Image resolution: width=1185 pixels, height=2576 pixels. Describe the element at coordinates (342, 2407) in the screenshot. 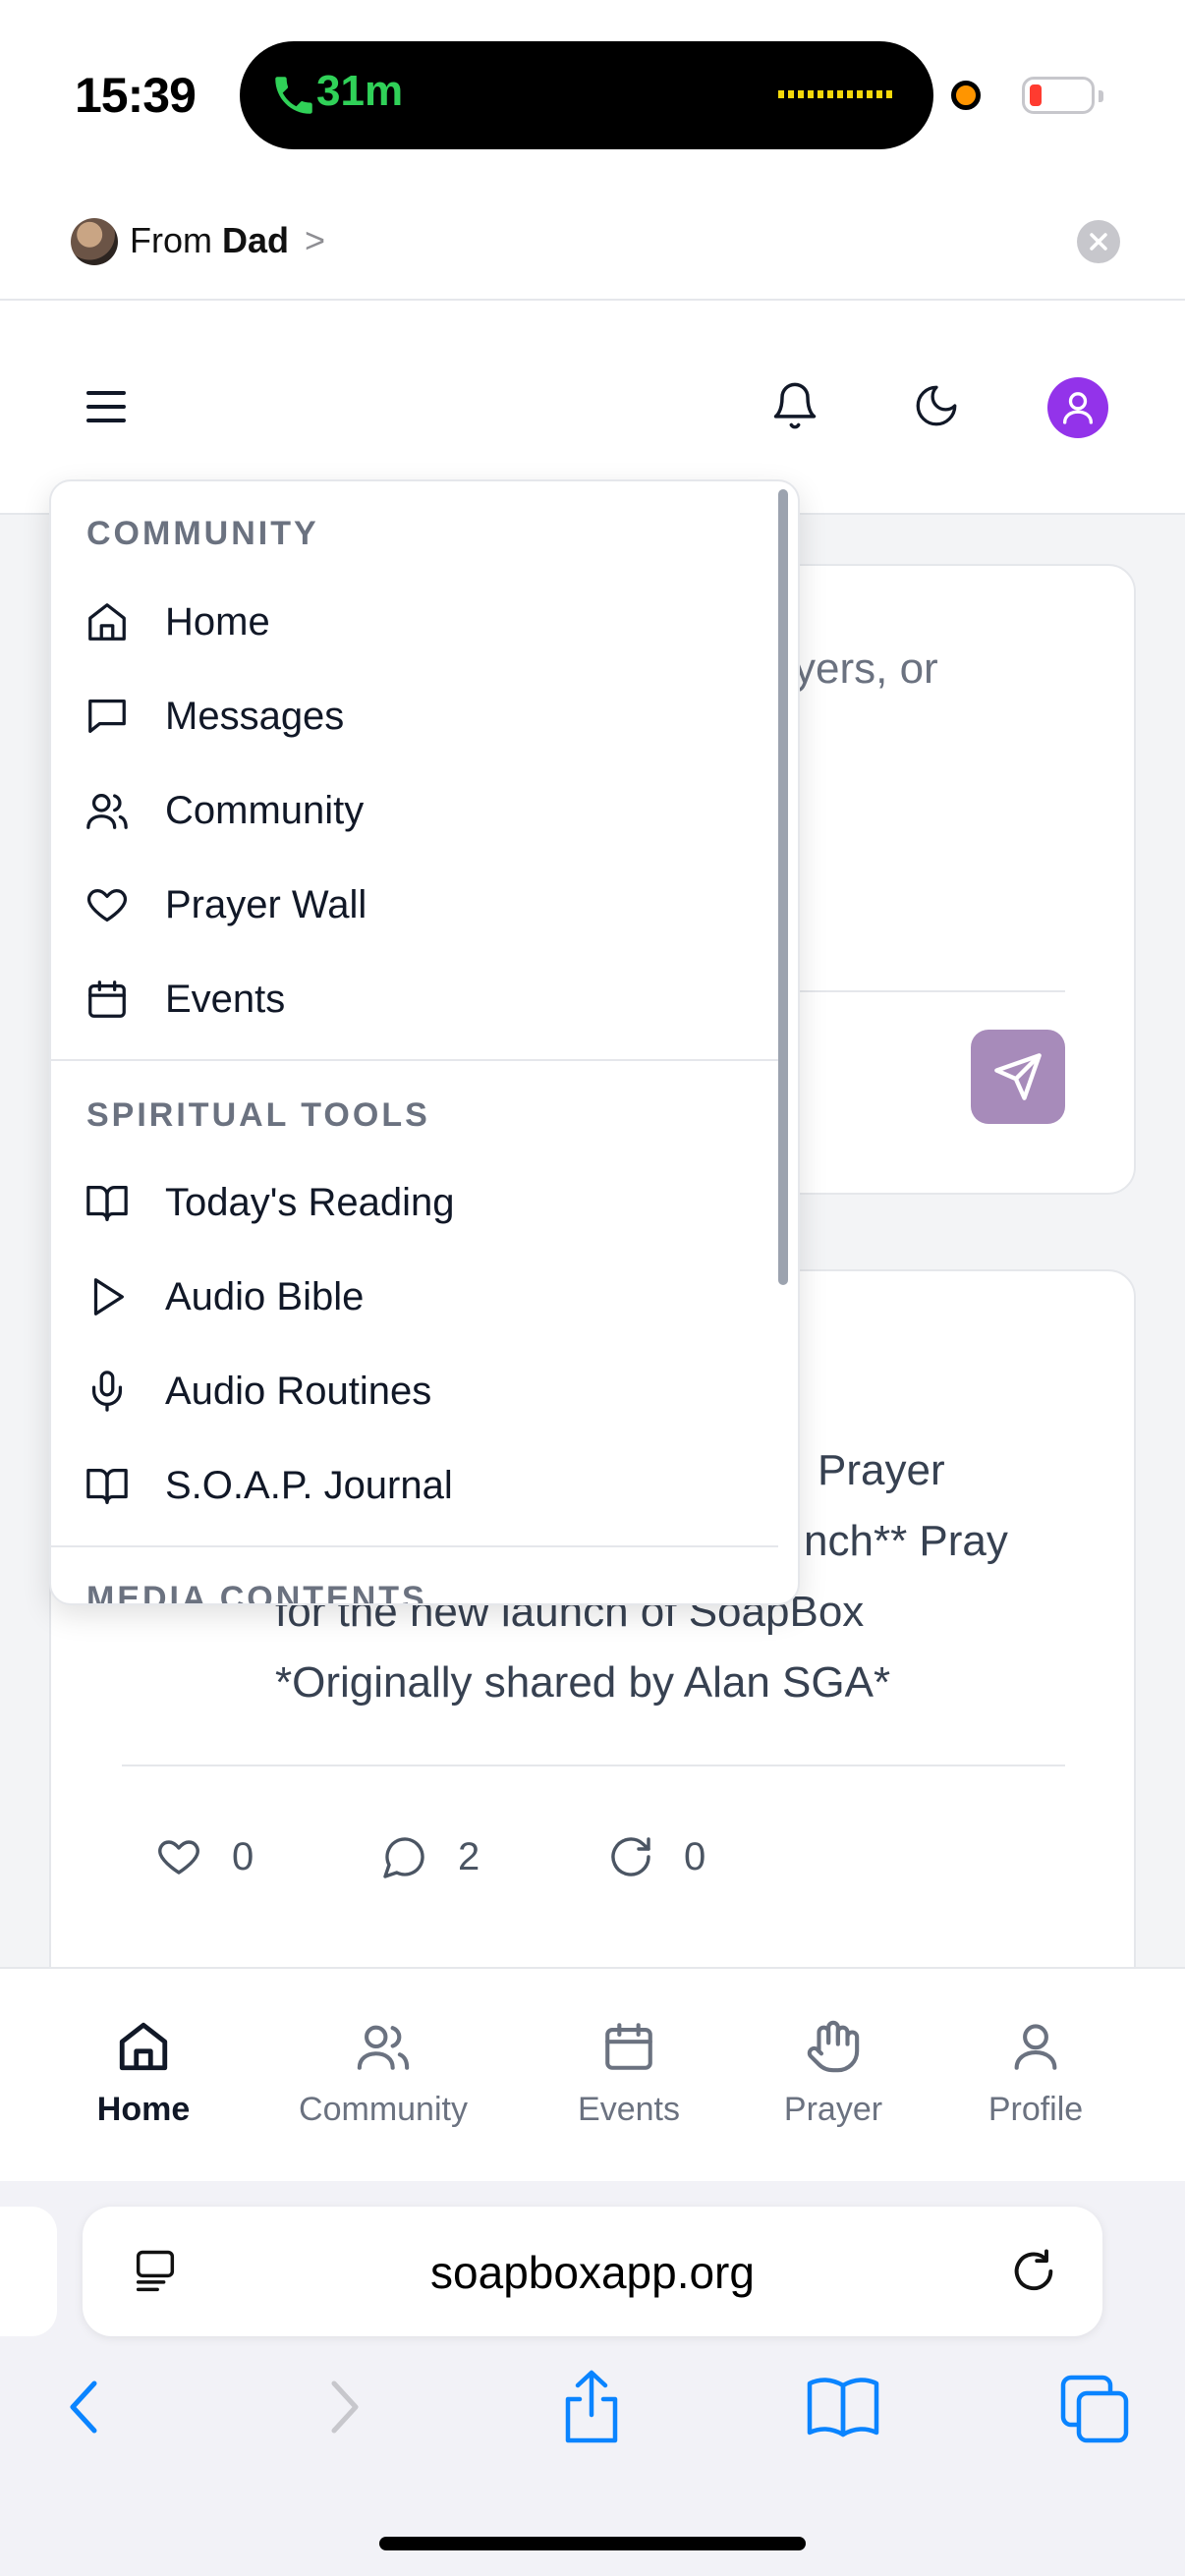

I see `forward-icon` at that location.